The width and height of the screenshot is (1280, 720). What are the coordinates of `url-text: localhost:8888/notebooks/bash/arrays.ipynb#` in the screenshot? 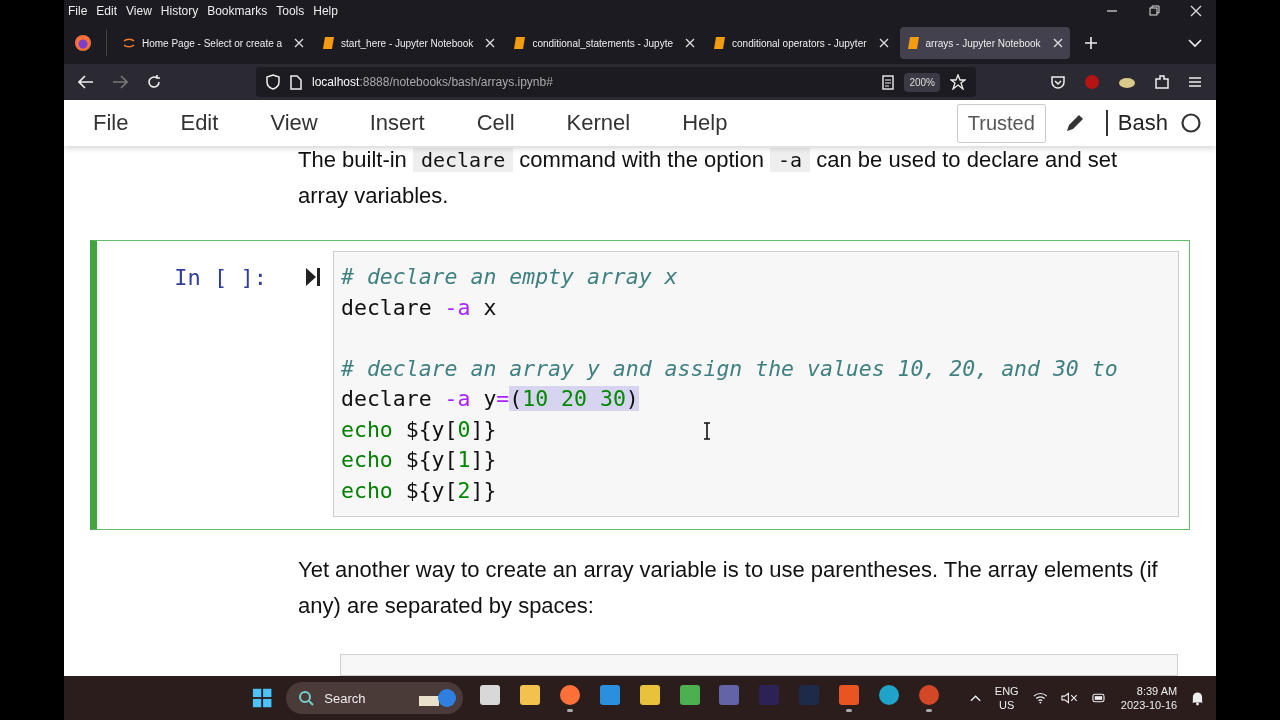 It's located at (432, 82).